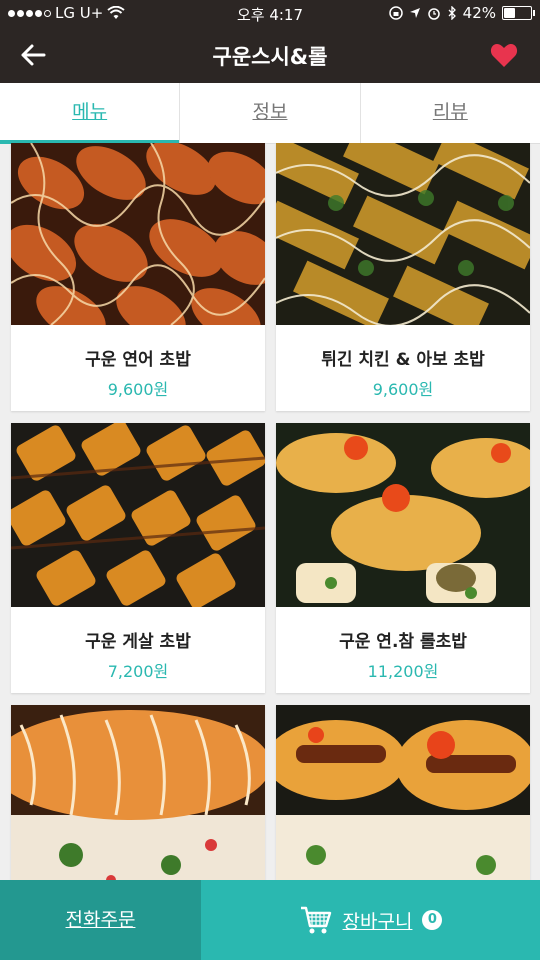 The width and height of the screenshot is (540, 960). Describe the element at coordinates (138, 360) in the screenshot. I see `menu-item-name: 구운 연어 초밥` at that location.